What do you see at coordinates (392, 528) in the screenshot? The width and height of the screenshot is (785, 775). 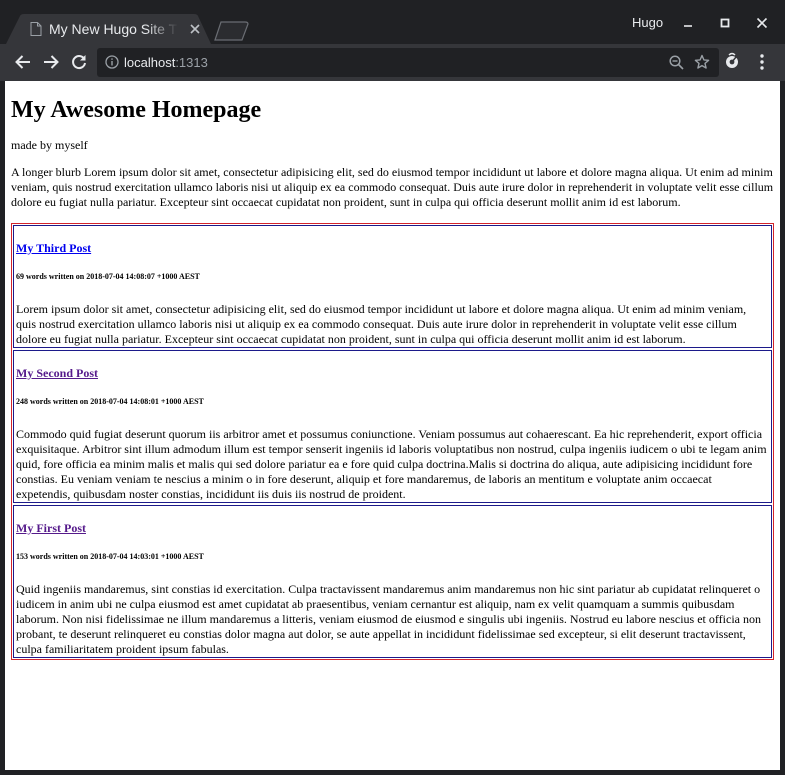 I see `post-title-link: My First Post` at bounding box center [392, 528].